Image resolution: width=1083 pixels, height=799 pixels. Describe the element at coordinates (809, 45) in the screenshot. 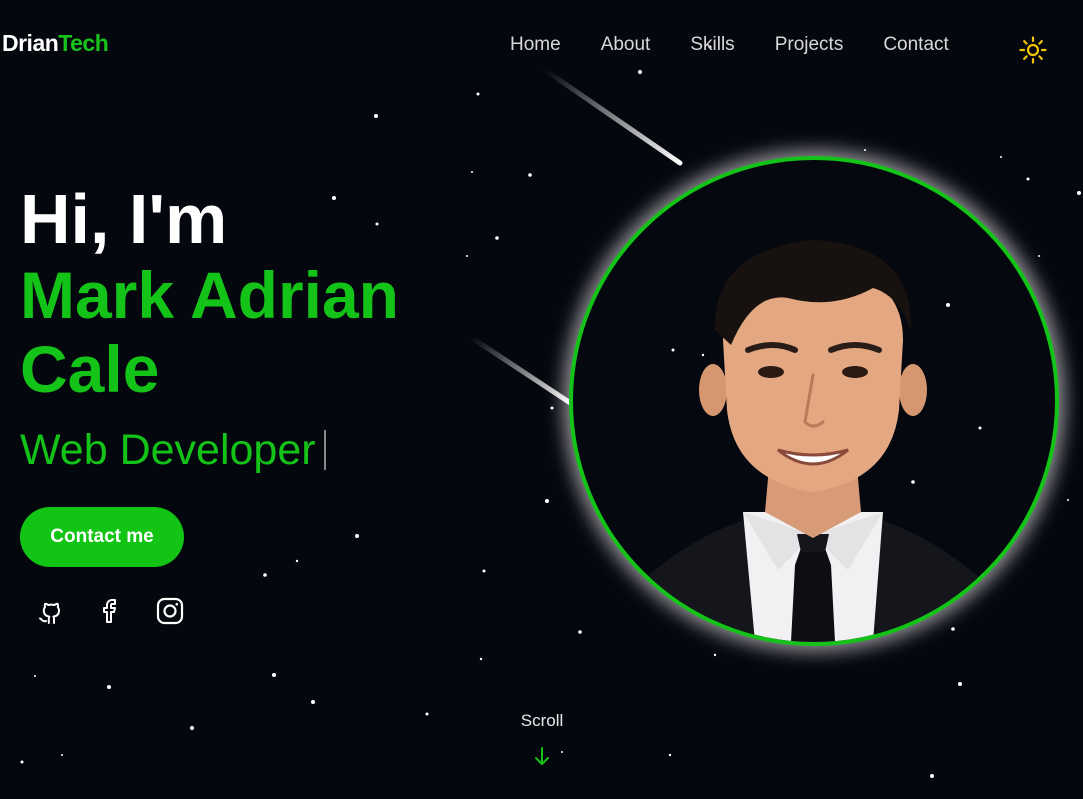

I see `nav-projects: Projects` at that location.